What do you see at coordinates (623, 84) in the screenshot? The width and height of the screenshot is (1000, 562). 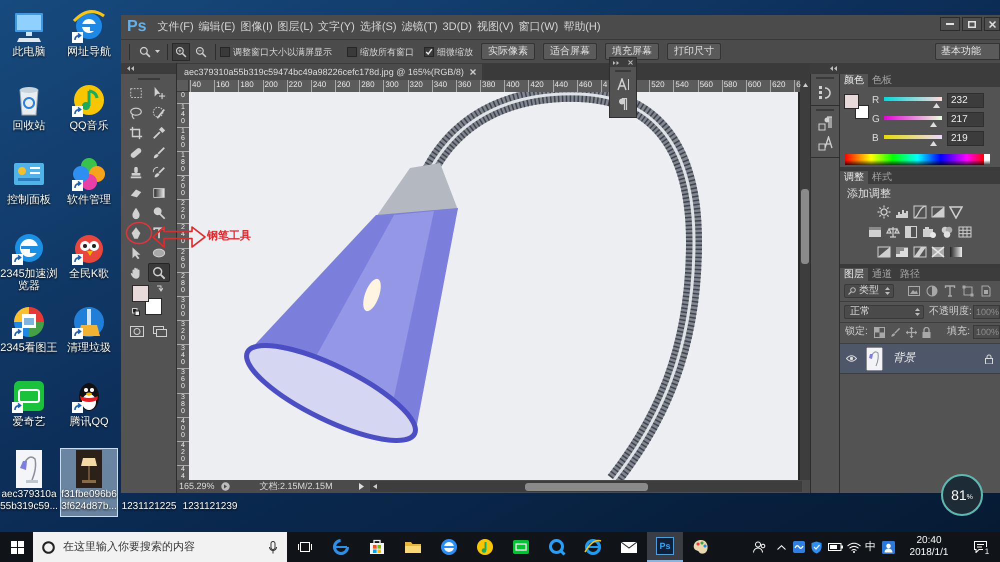 I see `character-icon` at bounding box center [623, 84].